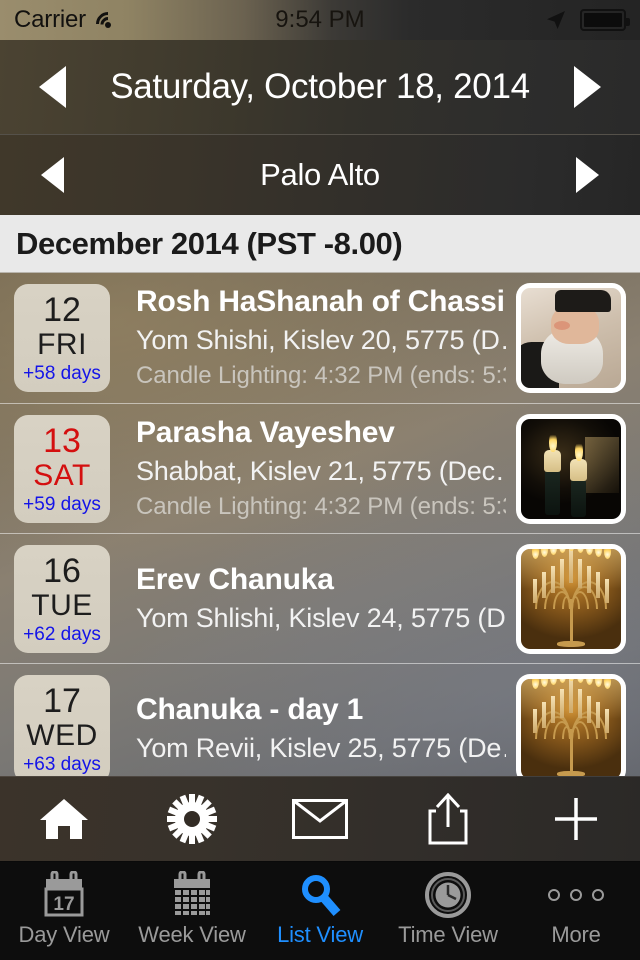 The width and height of the screenshot is (640, 960). I want to click on home-button, so click(64, 819).